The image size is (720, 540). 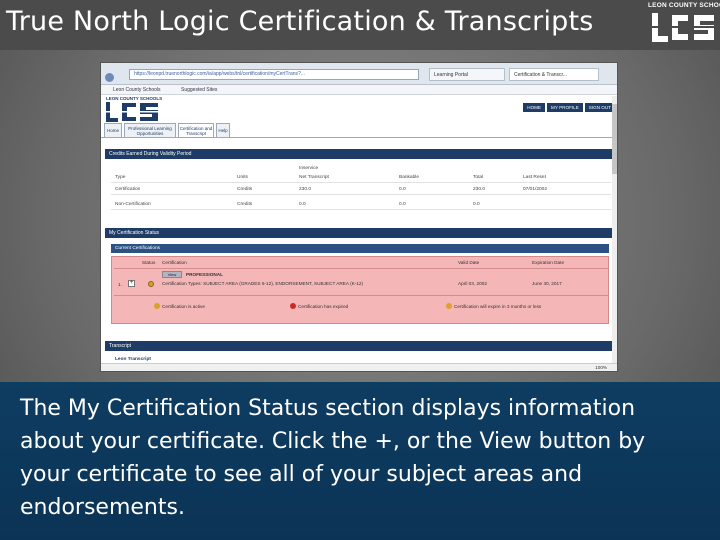 What do you see at coordinates (204, 274) in the screenshot?
I see `certification-name: PROFESSIONAL` at bounding box center [204, 274].